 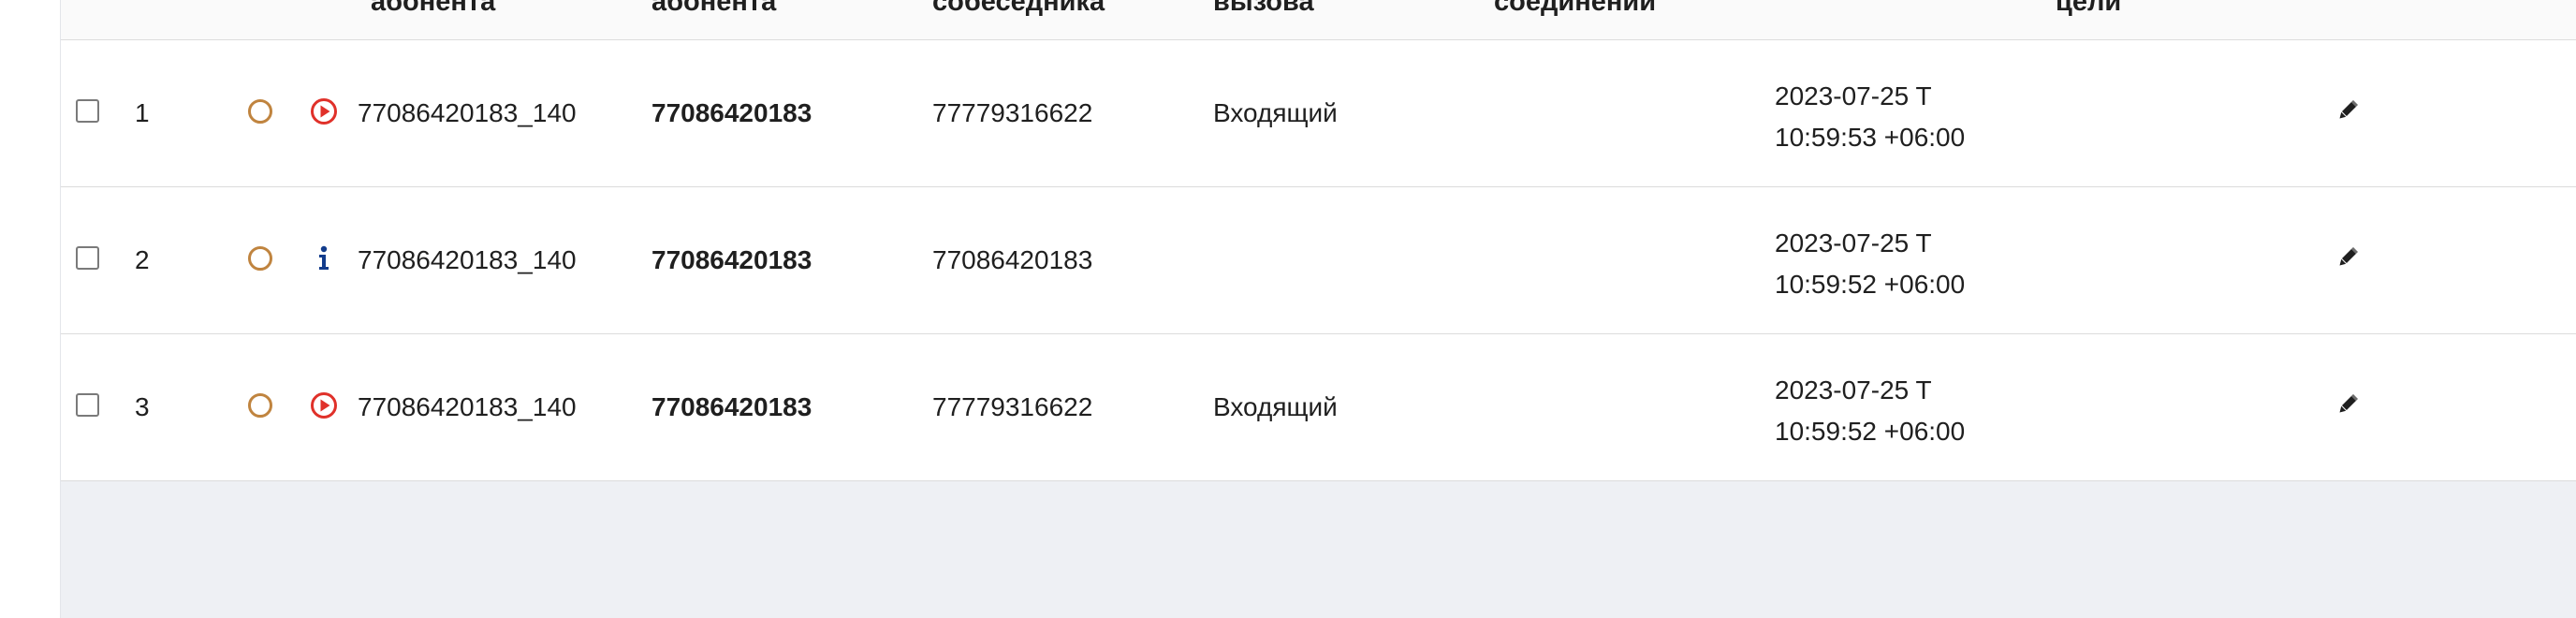 I want to click on row-number: 2, so click(x=142, y=259).